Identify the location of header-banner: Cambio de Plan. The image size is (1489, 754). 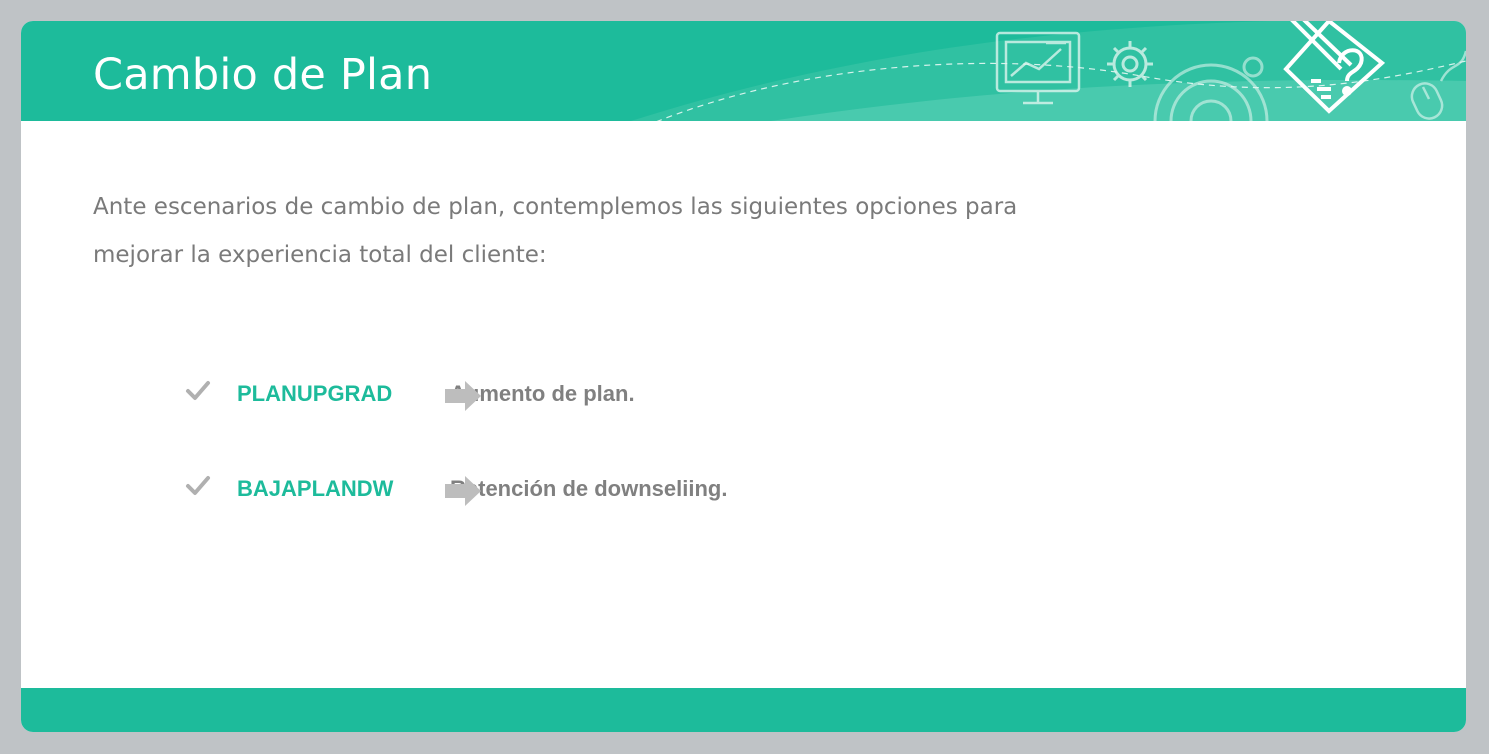
(743, 71).